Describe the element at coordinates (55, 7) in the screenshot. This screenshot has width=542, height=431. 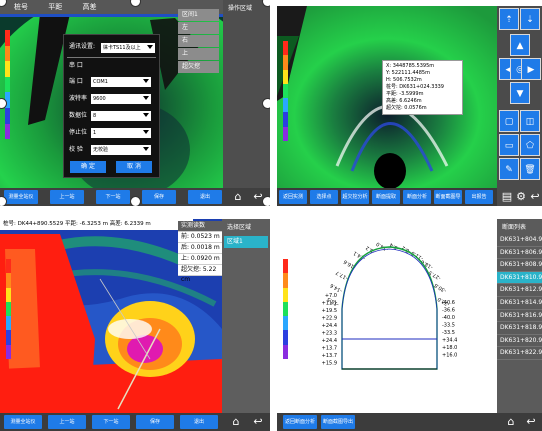
I see `distance-menu: 平距` at that location.